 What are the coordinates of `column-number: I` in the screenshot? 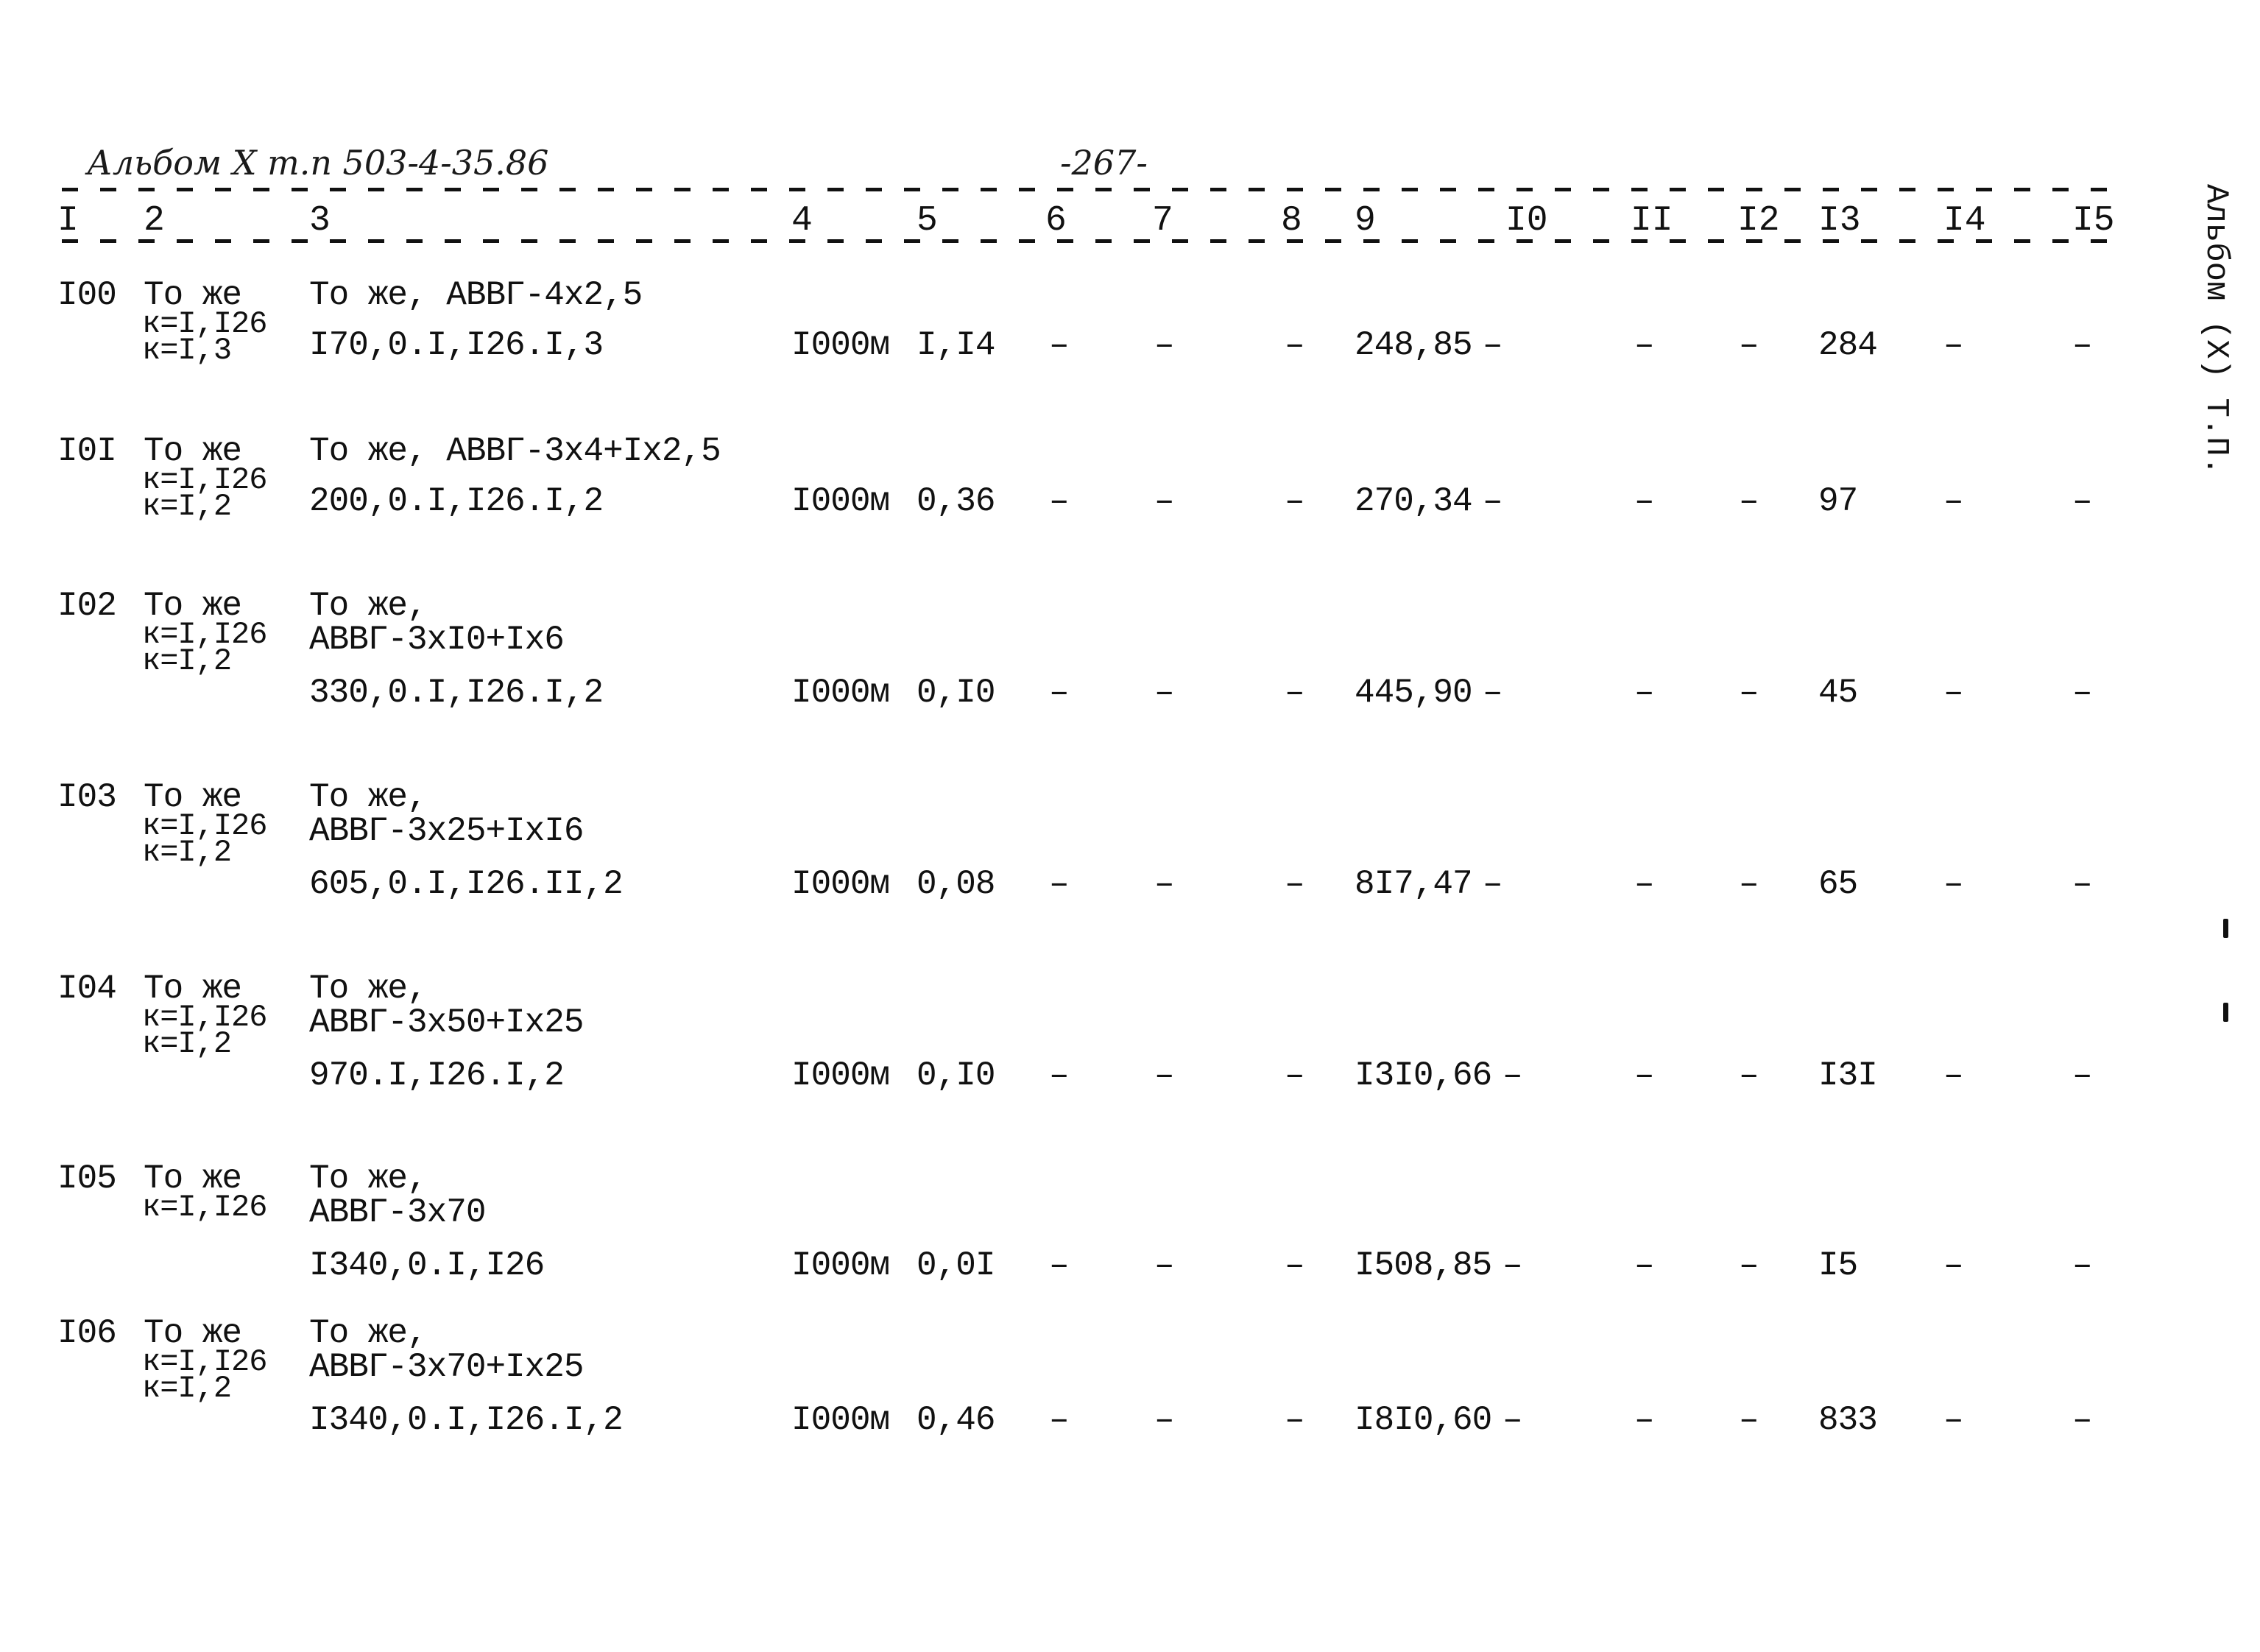 It's located at (68, 221).